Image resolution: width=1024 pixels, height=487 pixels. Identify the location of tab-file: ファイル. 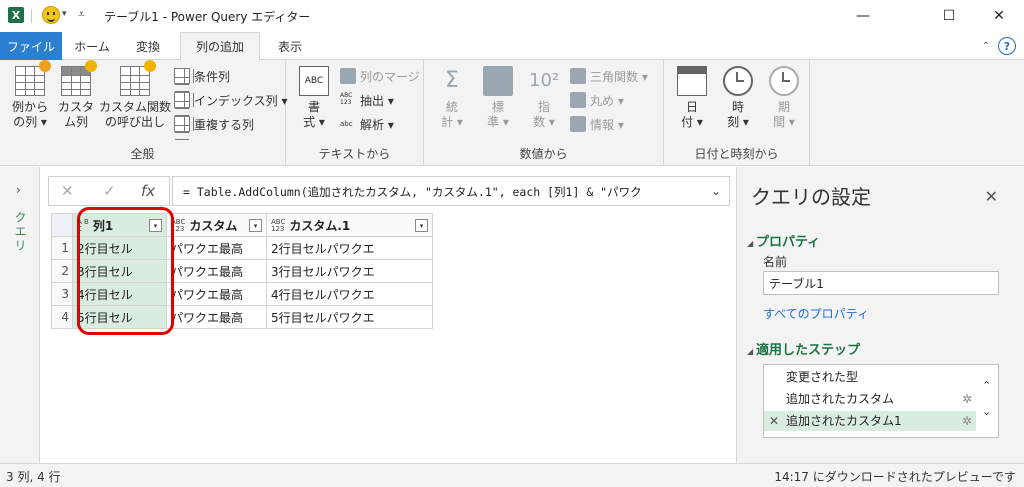
(31, 46).